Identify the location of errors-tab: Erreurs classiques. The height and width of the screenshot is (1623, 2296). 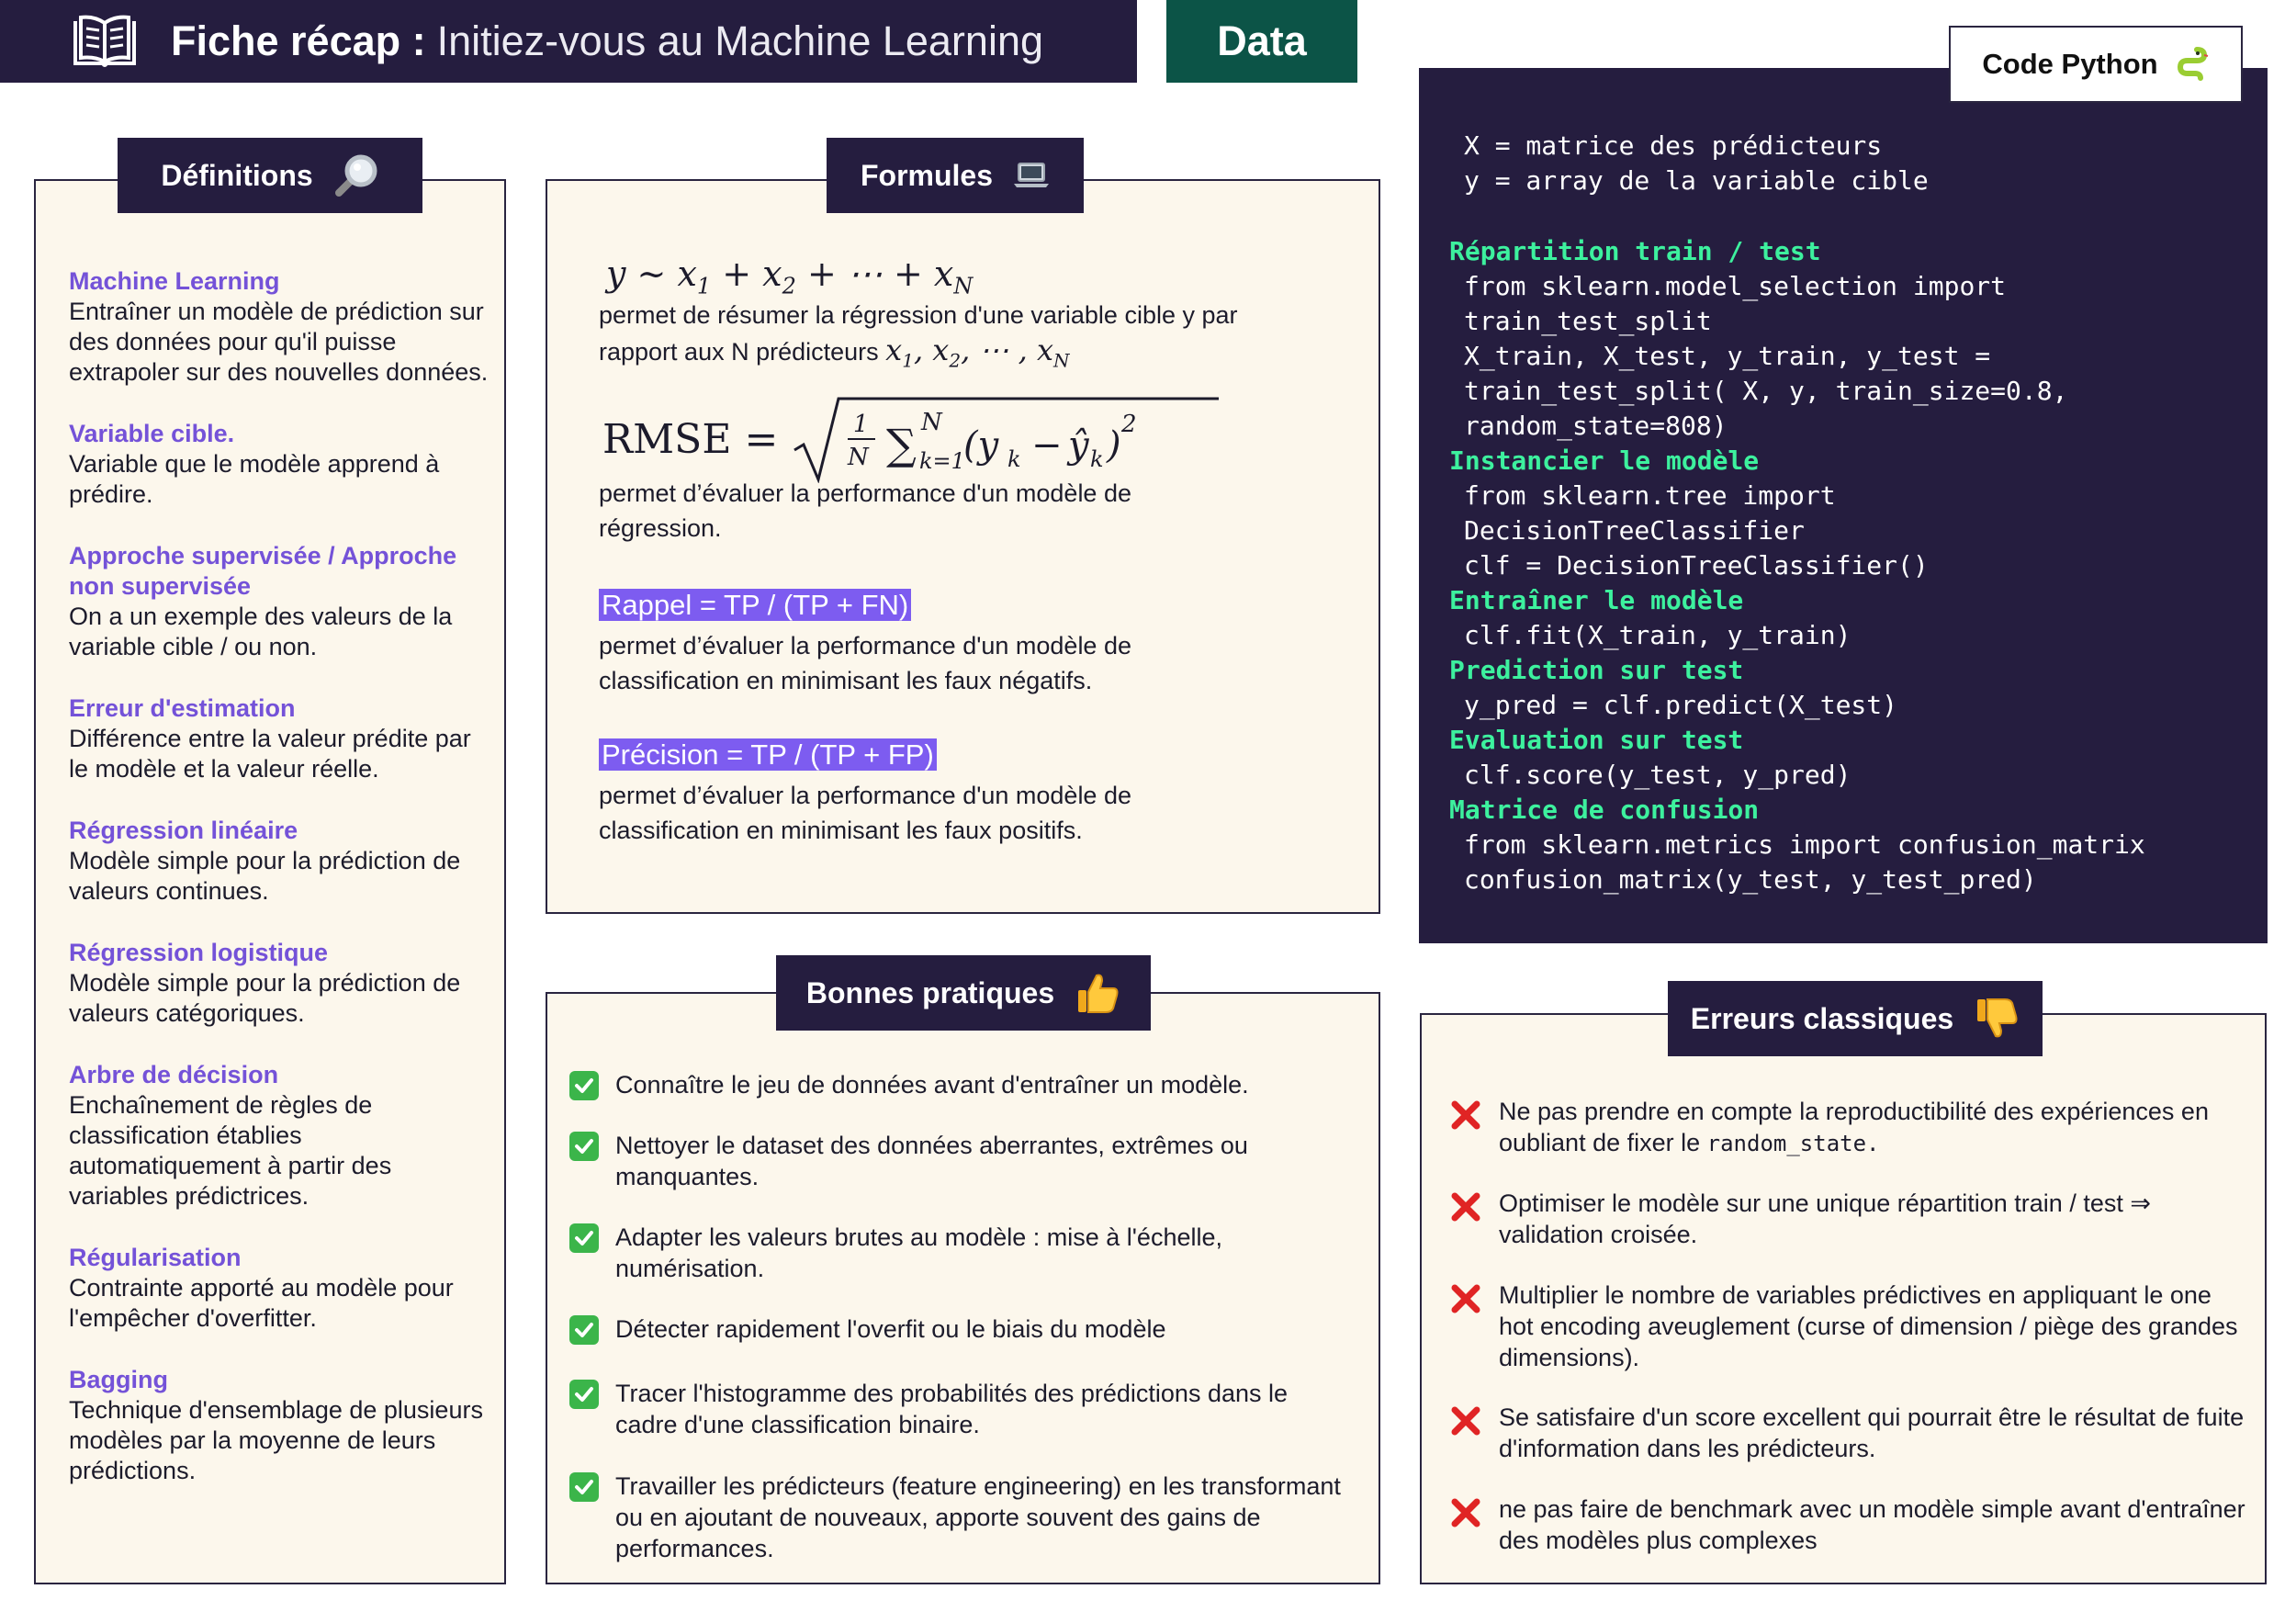
(1856, 1018).